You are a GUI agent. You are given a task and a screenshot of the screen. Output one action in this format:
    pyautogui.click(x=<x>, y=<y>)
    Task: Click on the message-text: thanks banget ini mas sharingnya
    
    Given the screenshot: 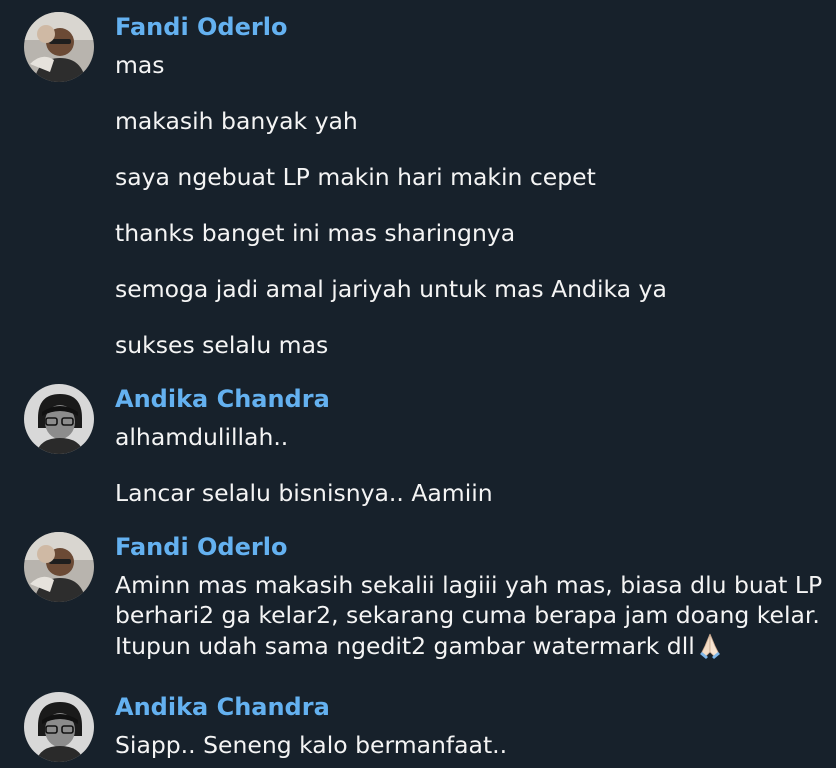 What is the action you would take?
    pyautogui.click(x=315, y=233)
    